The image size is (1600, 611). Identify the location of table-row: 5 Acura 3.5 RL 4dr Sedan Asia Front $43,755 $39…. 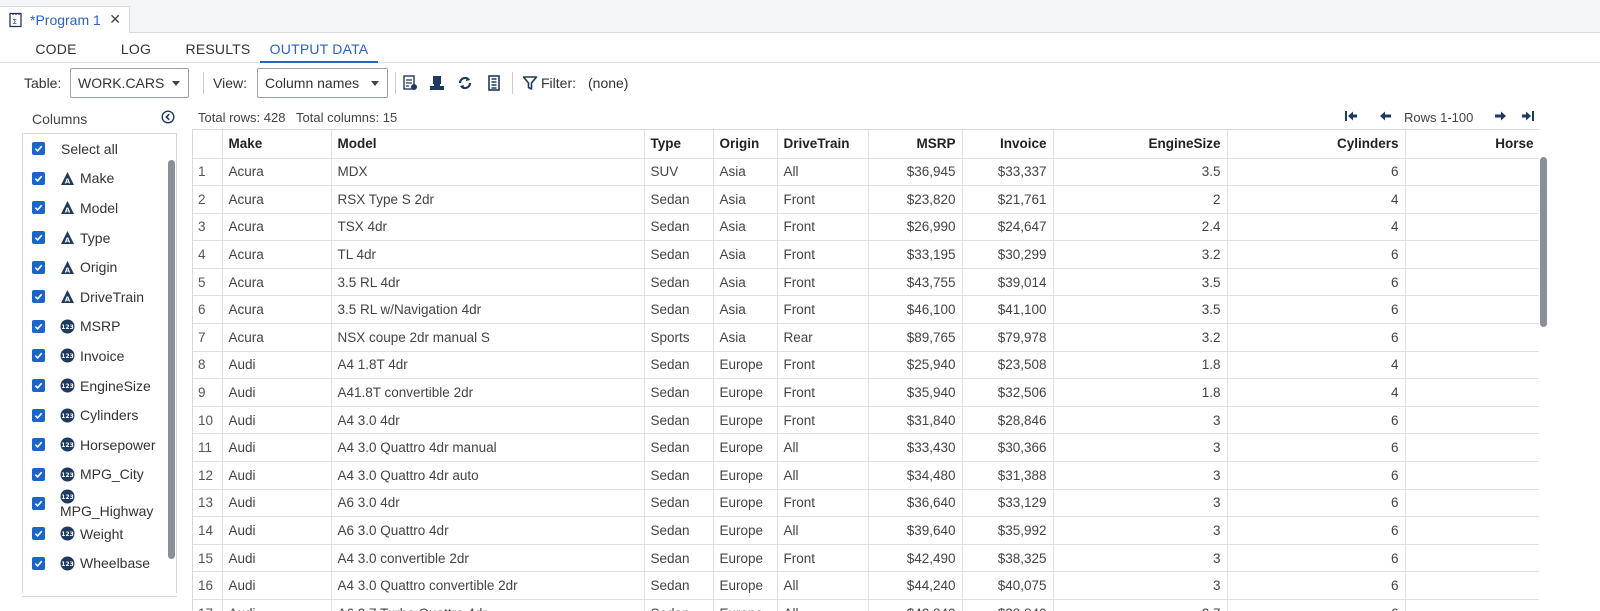
(866, 282).